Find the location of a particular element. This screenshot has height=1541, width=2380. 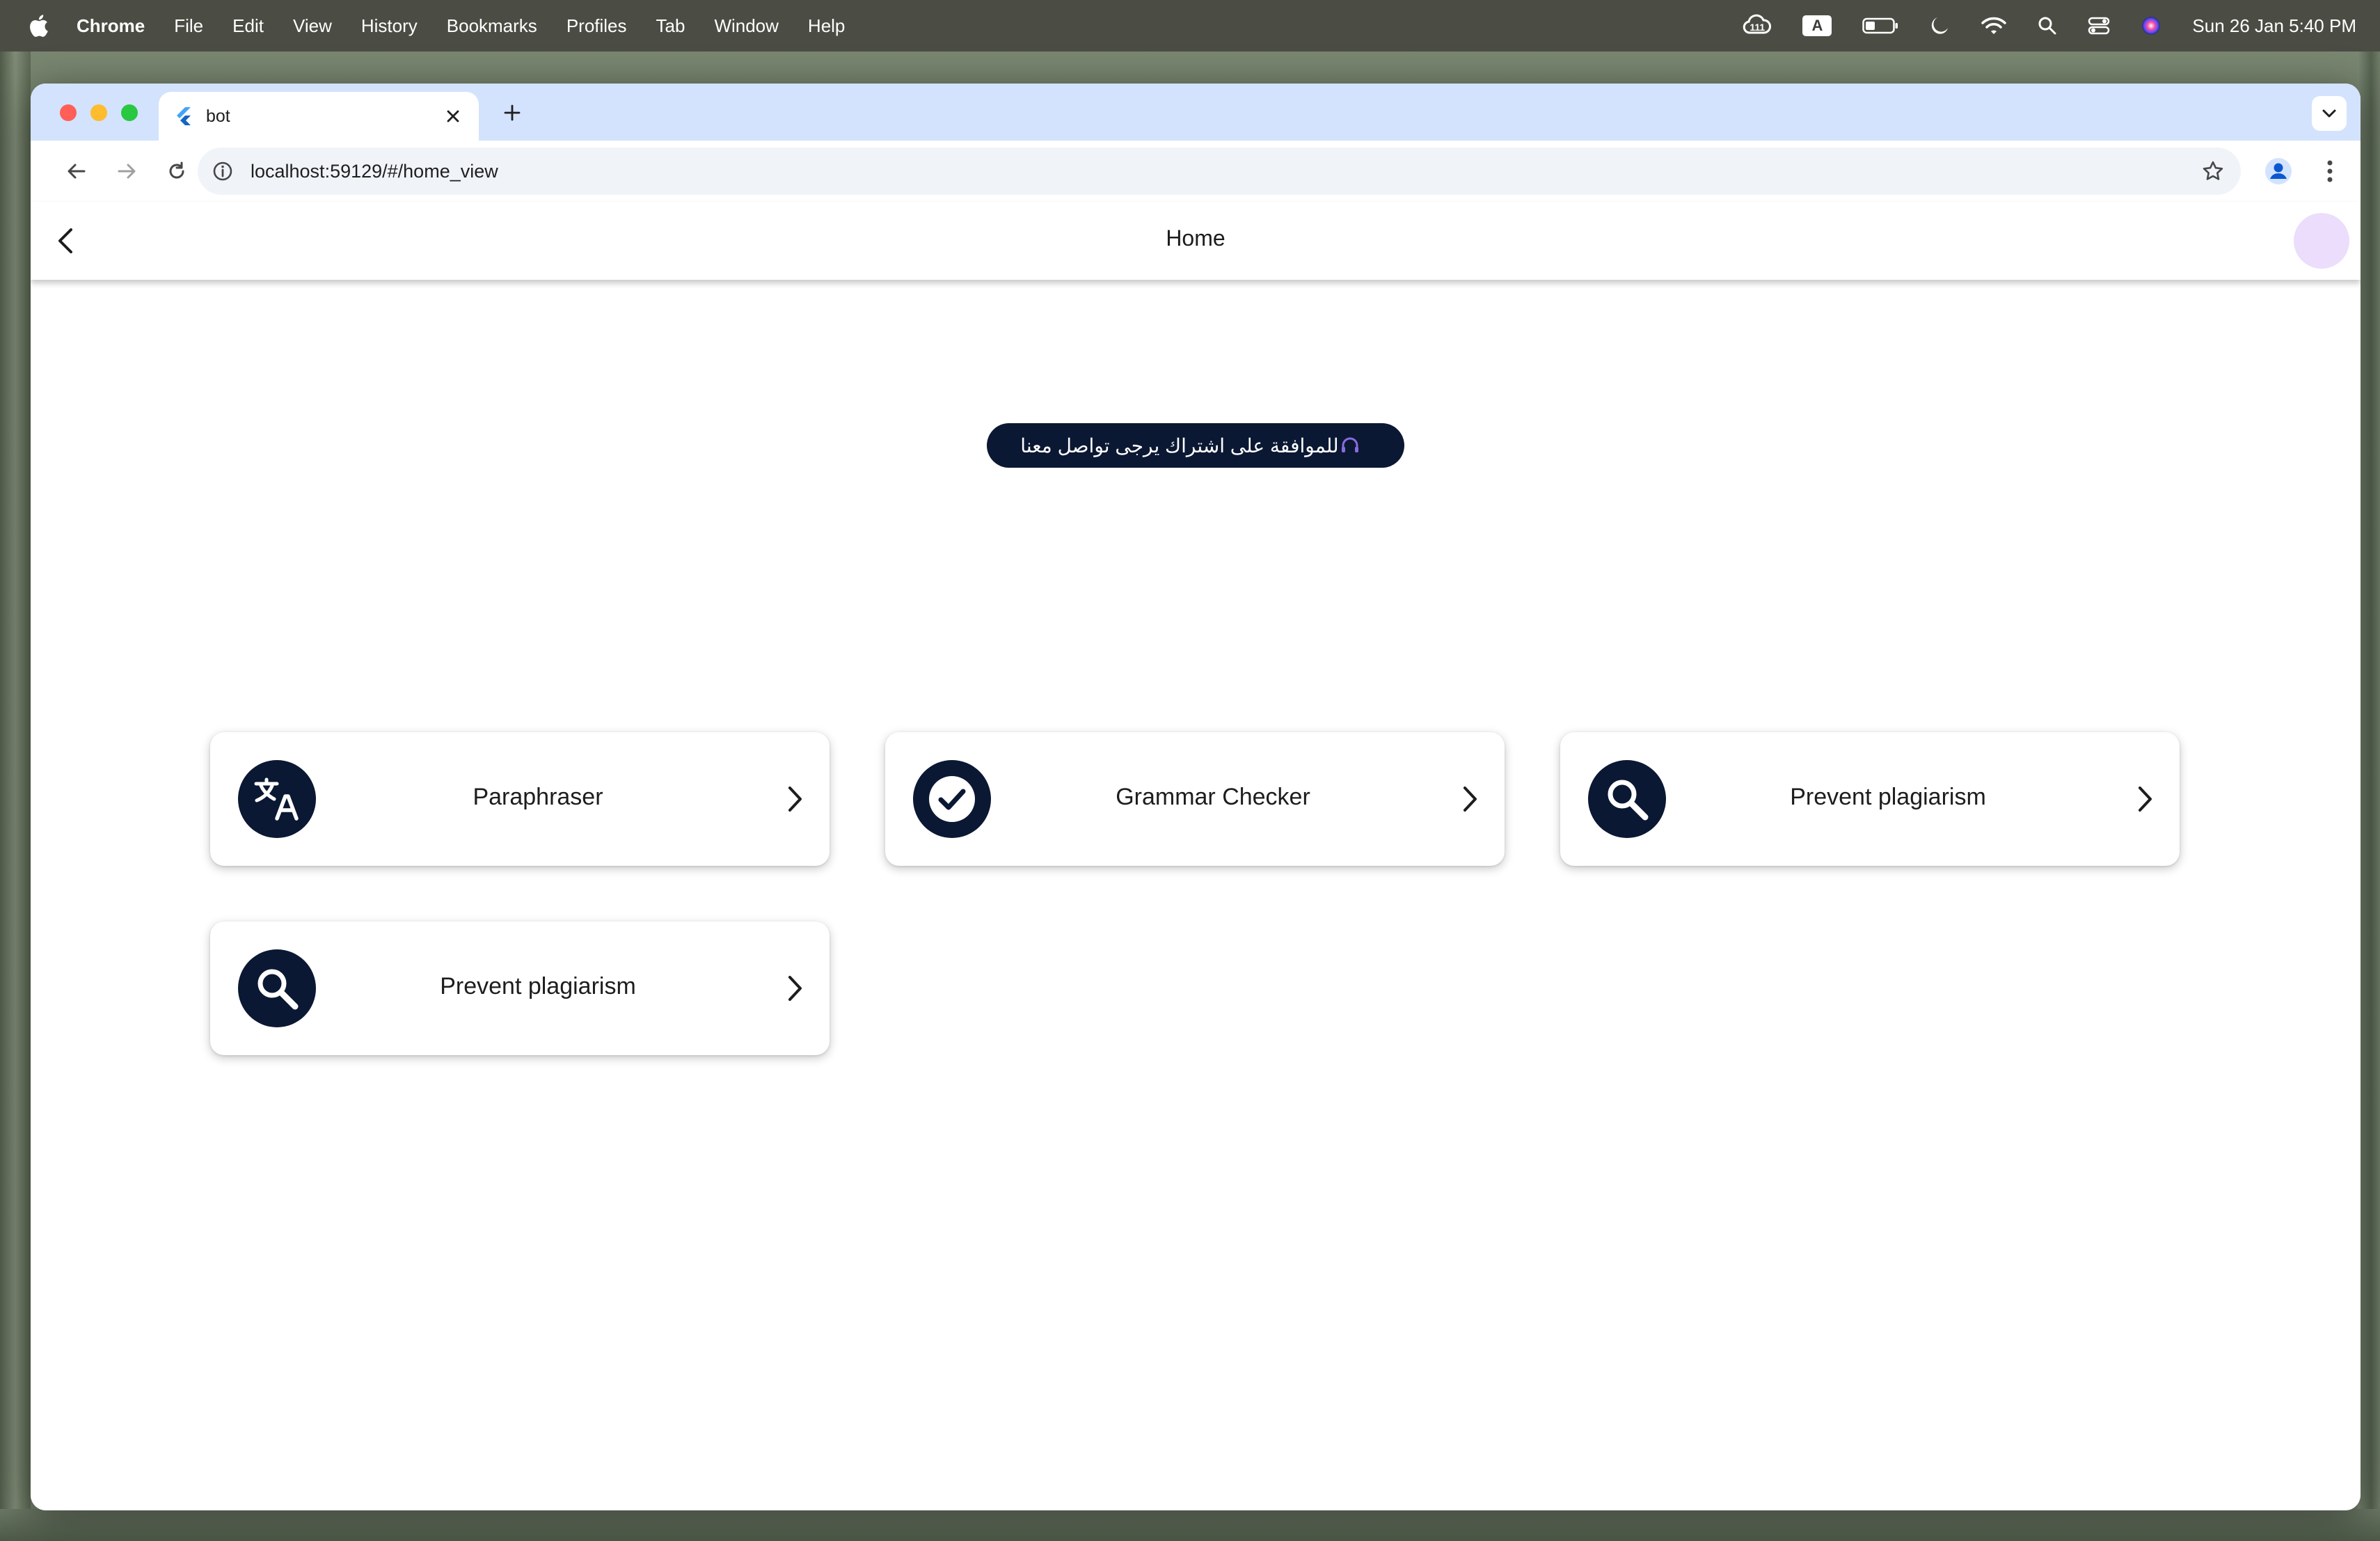

back-arrow-icon is located at coordinates (76, 171).